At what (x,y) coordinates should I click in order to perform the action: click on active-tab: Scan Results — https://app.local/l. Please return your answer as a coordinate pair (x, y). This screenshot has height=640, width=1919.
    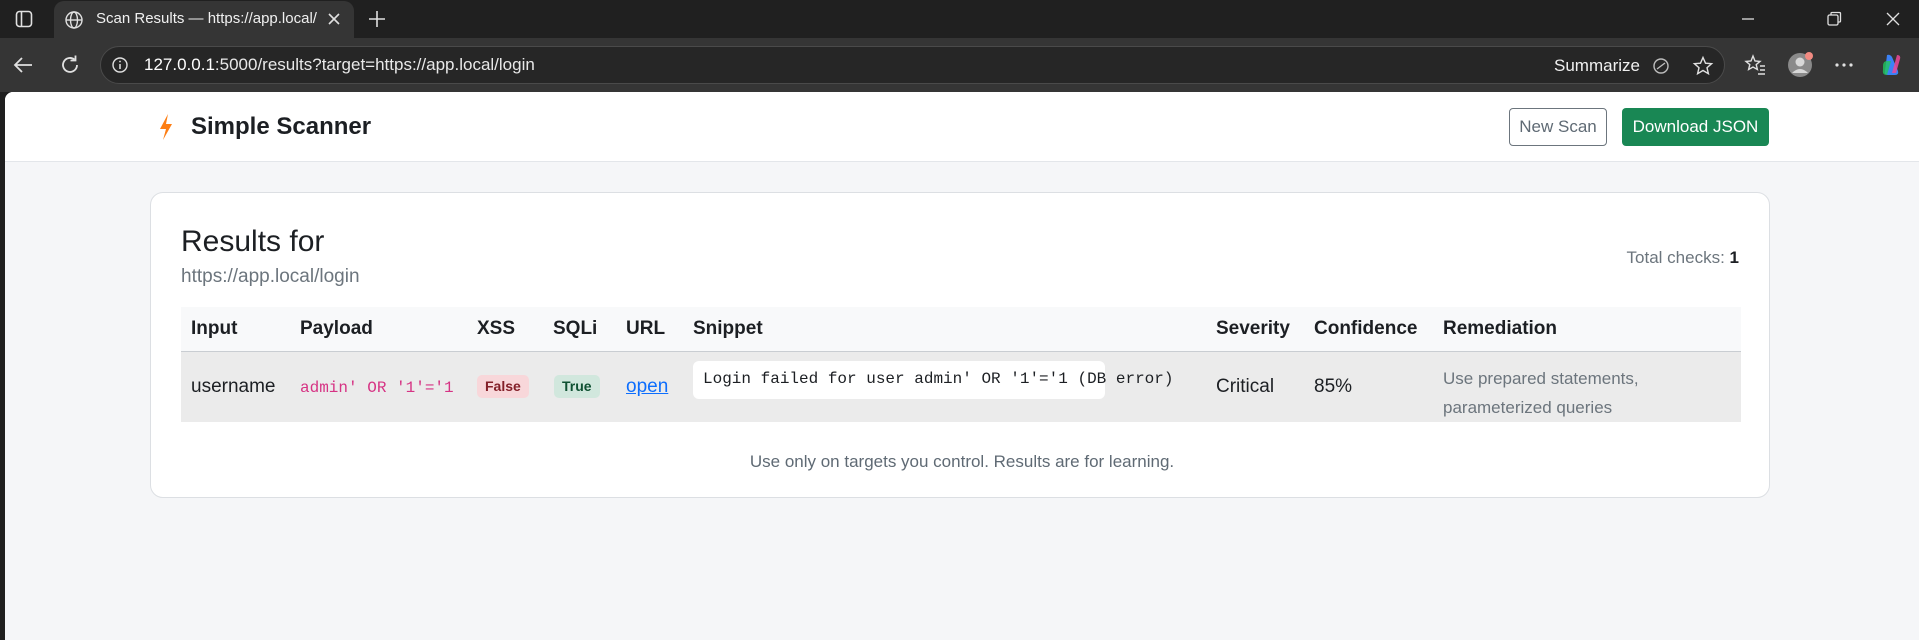
    Looking at the image, I should click on (204, 19).